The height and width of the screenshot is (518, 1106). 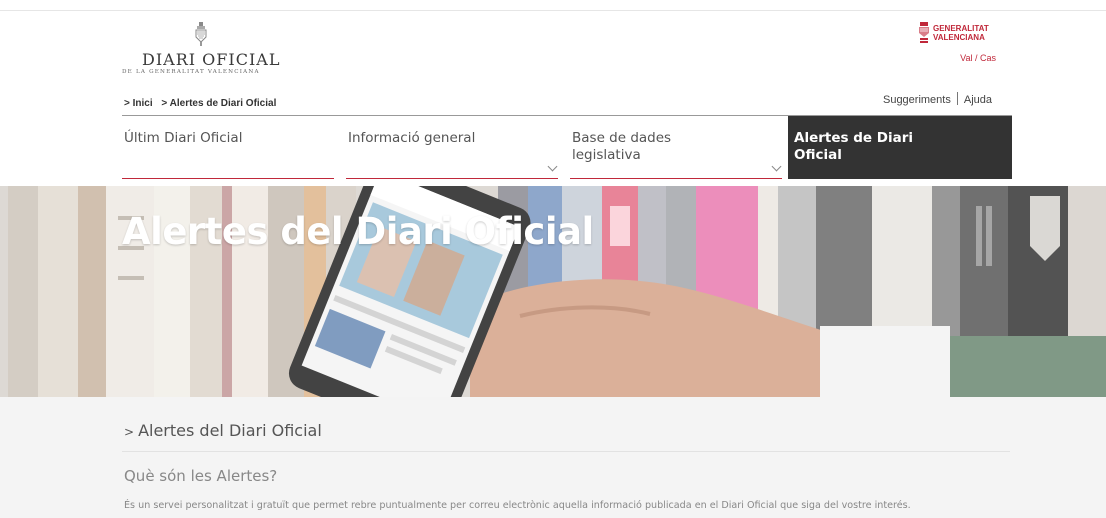 I want to click on section-prefix: >, so click(x=129, y=432).